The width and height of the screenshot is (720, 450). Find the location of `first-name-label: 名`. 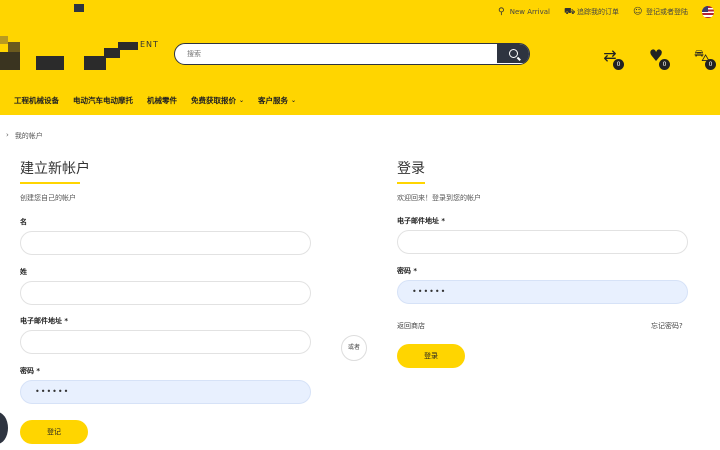

first-name-label: 名 is located at coordinates (23, 222).